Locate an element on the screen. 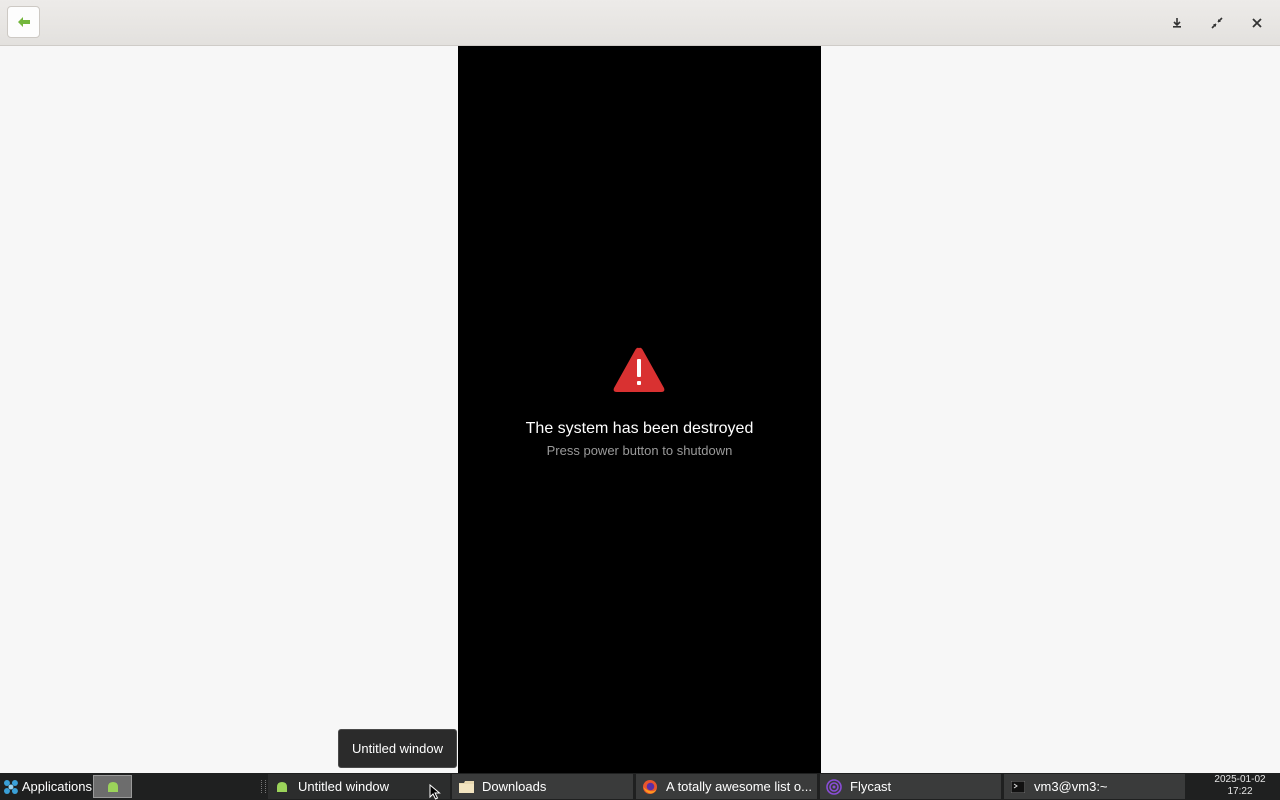 Image resolution: width=1280 pixels, height=800 pixels. back-button is located at coordinates (23, 22).